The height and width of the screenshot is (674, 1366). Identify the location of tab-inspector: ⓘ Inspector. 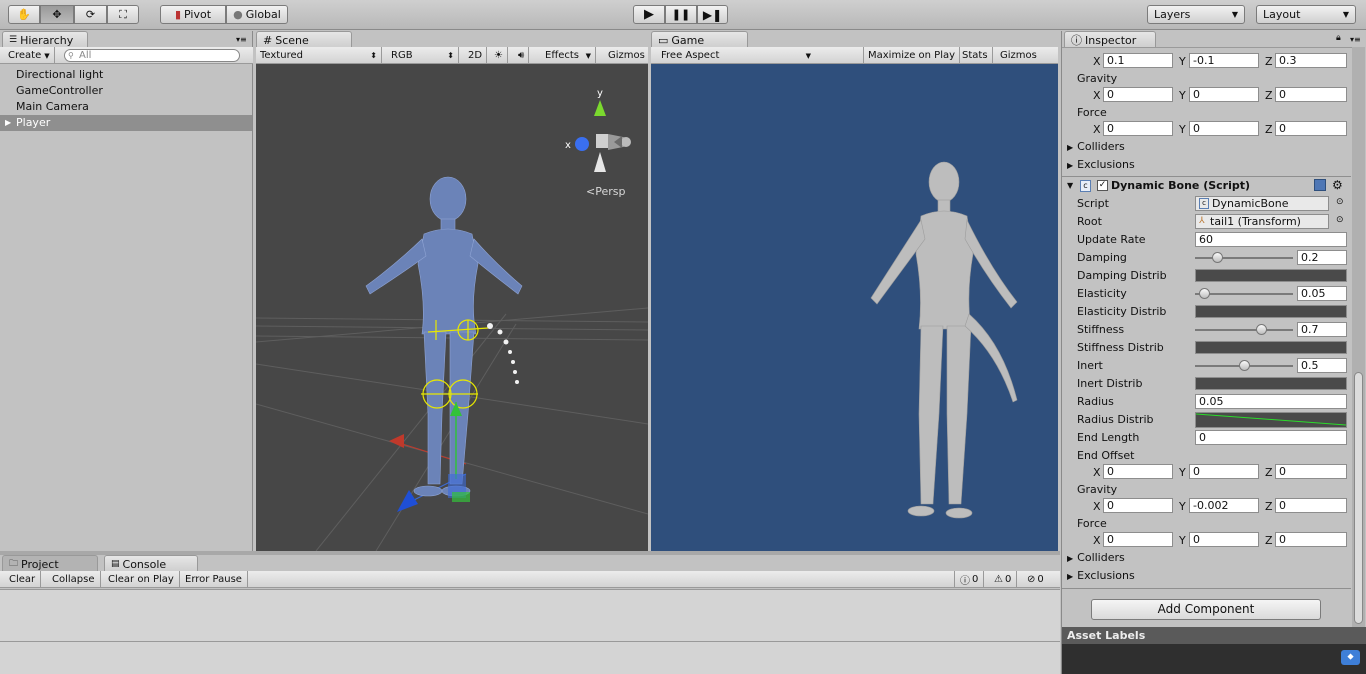
(1110, 39).